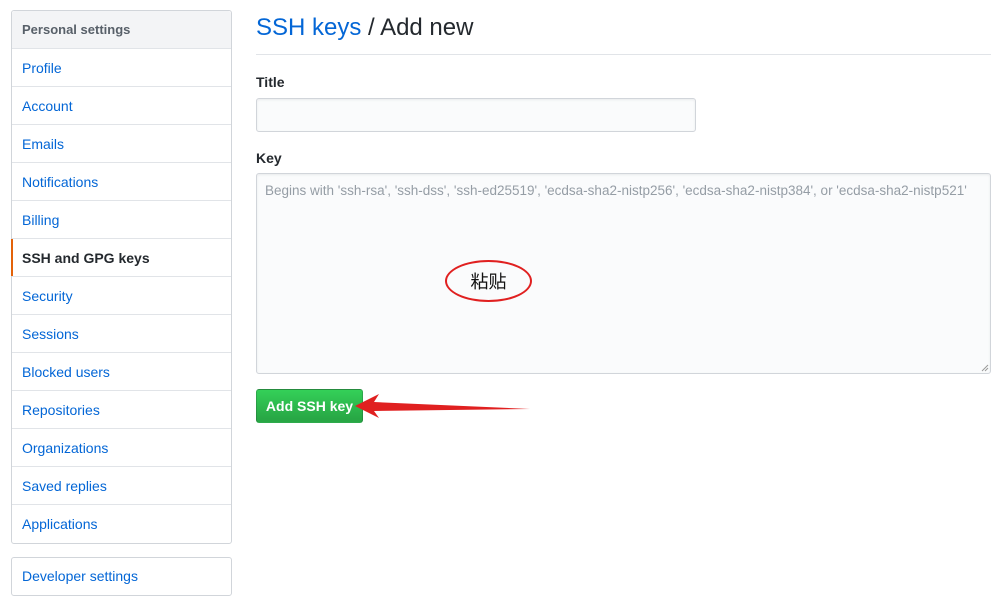 This screenshot has height=611, width=1008. What do you see at coordinates (269, 158) in the screenshot?
I see `key-label: Key` at bounding box center [269, 158].